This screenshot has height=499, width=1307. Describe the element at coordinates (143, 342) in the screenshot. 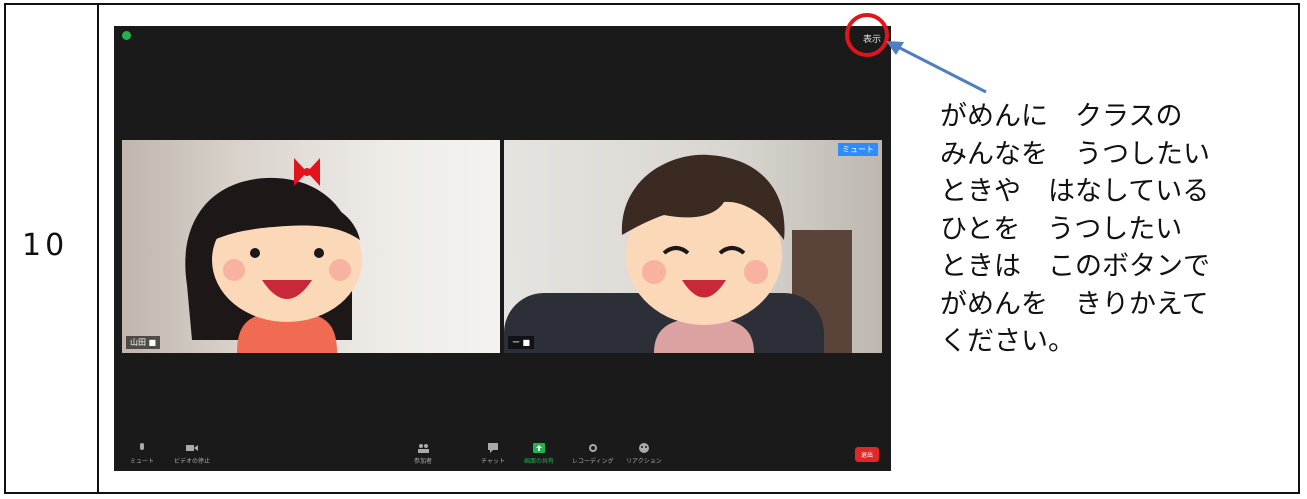

I see `participant-name-tag: 山田 ■` at that location.